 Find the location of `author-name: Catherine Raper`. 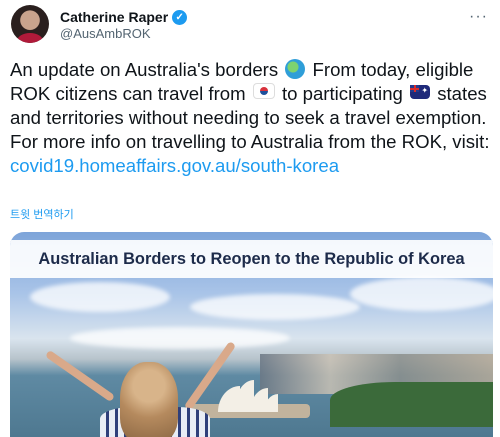

author-name: Catherine Raper is located at coordinates (114, 17).